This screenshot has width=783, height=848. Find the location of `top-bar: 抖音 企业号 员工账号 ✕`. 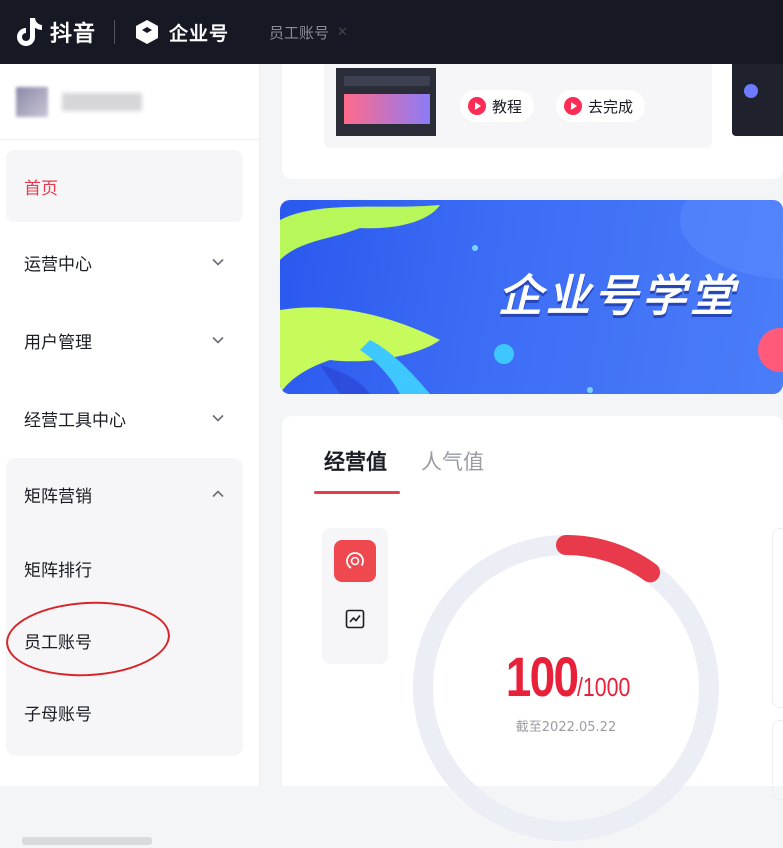

top-bar: 抖音 企业号 员工账号 ✕ is located at coordinates (391, 32).